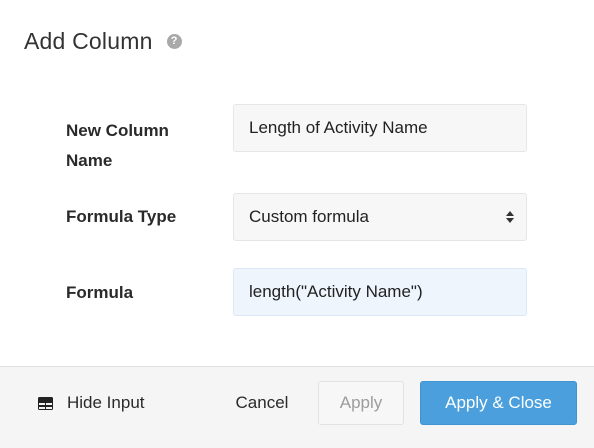 The height and width of the screenshot is (448, 594). What do you see at coordinates (88, 41) in the screenshot?
I see `dialog-title: Add Column` at bounding box center [88, 41].